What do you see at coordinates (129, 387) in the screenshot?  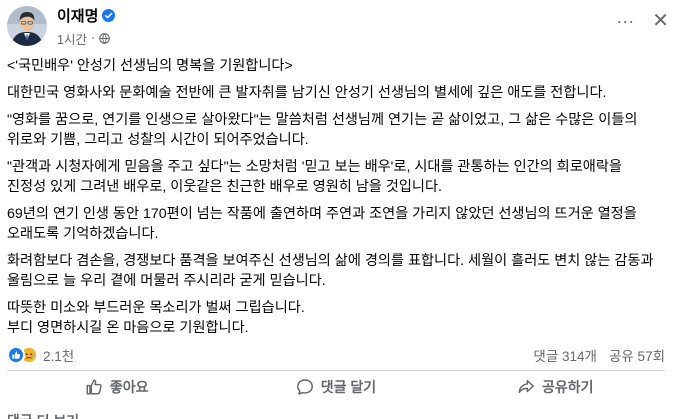 I see `like-button-label: 좋아요` at bounding box center [129, 387].